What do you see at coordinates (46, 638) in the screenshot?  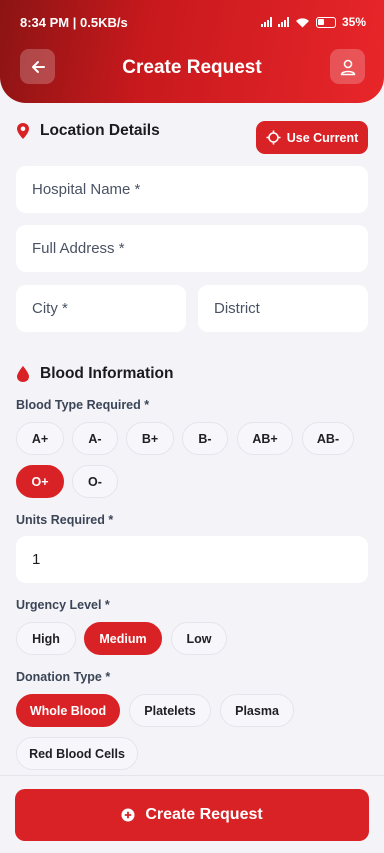 I see `urgency-high: High` at bounding box center [46, 638].